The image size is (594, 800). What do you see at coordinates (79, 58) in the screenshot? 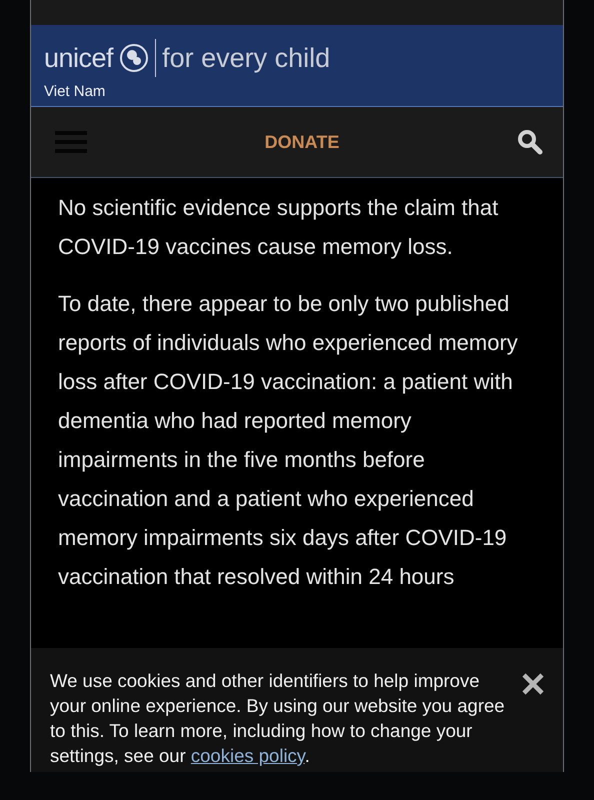
I see `logo: unicef` at bounding box center [79, 58].